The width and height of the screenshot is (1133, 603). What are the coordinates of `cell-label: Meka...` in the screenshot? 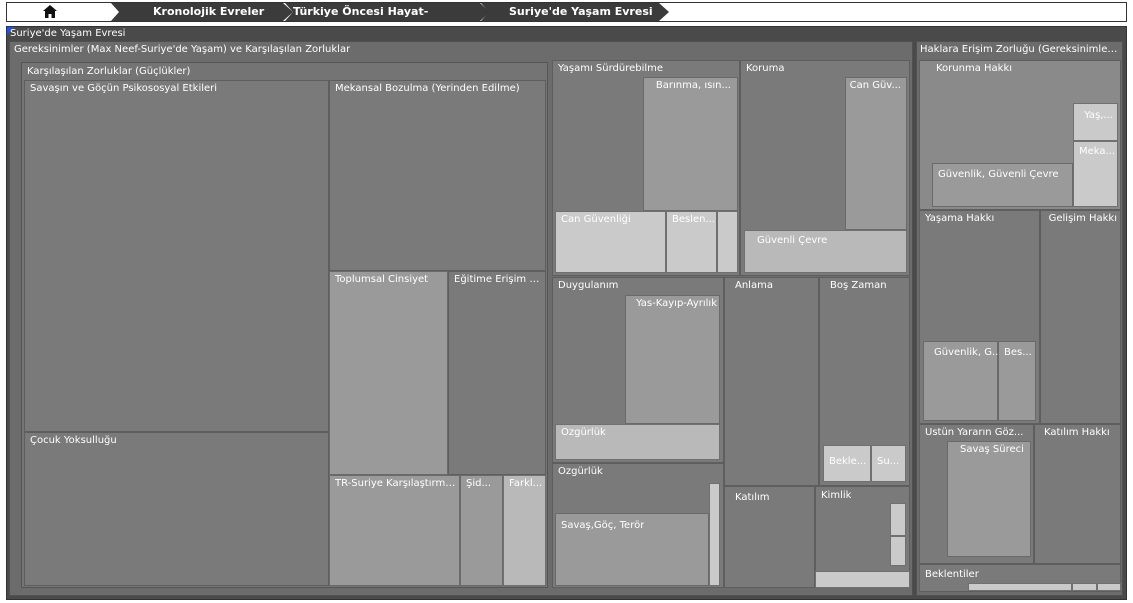 It's located at (1096, 151).